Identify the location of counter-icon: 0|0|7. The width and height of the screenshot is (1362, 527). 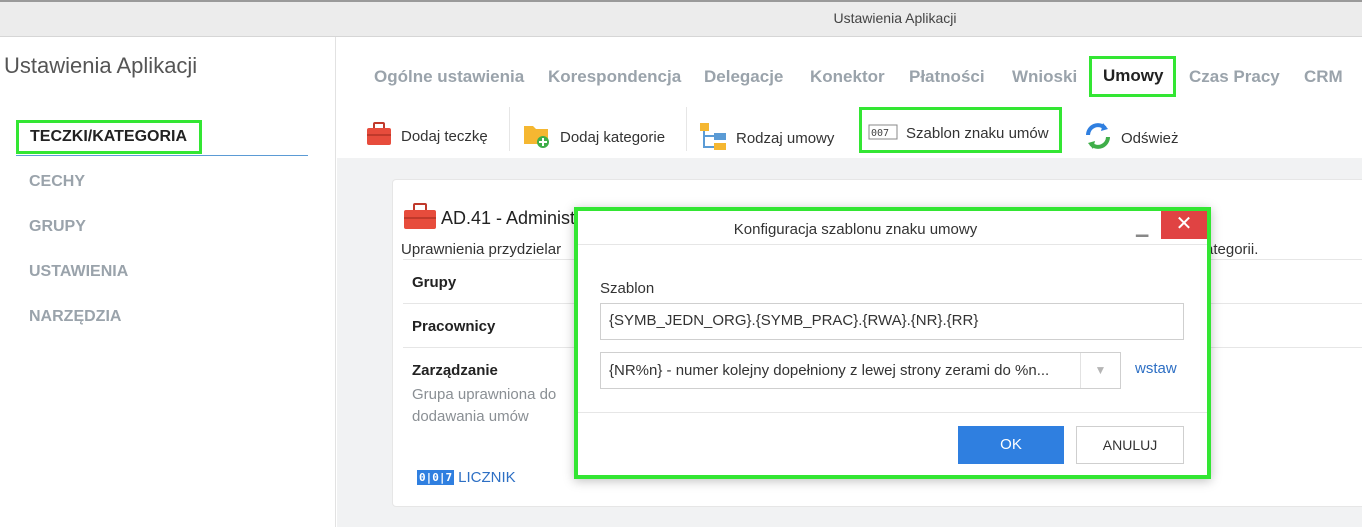
(436, 477).